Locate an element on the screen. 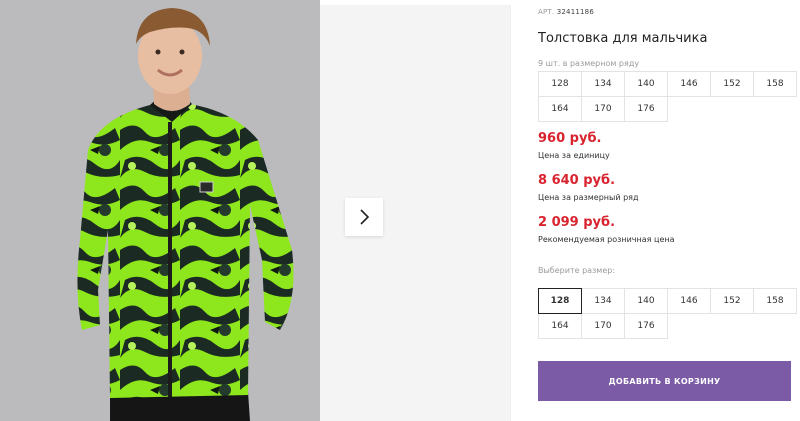  retail-price: 2 099 руб. is located at coordinates (577, 222).